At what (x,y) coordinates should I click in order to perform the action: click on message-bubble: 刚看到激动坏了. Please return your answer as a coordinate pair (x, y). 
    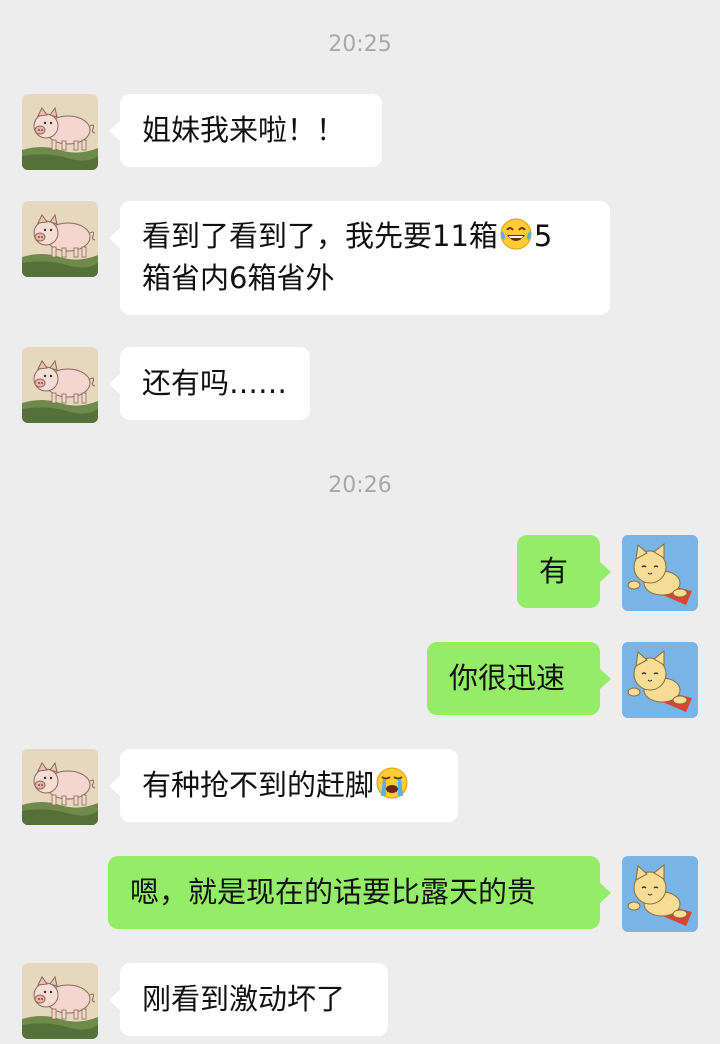
    Looking at the image, I should click on (248, 999).